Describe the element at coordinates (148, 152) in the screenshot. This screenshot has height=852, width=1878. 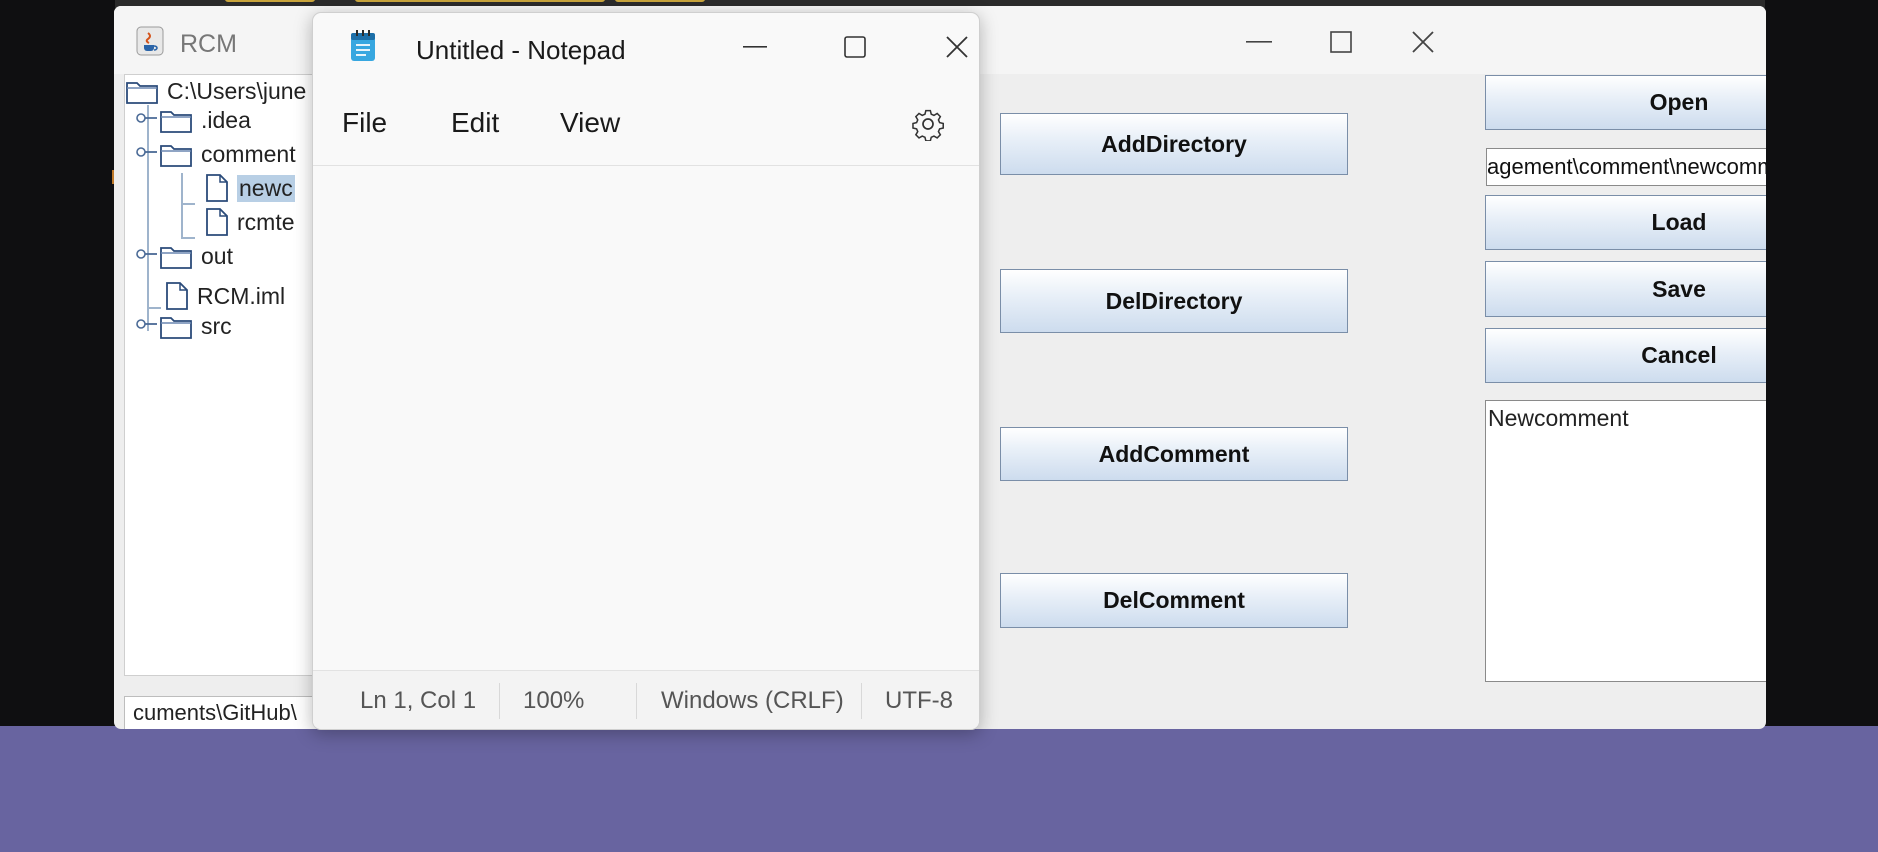
I see `collapse-toggle-icon` at that location.